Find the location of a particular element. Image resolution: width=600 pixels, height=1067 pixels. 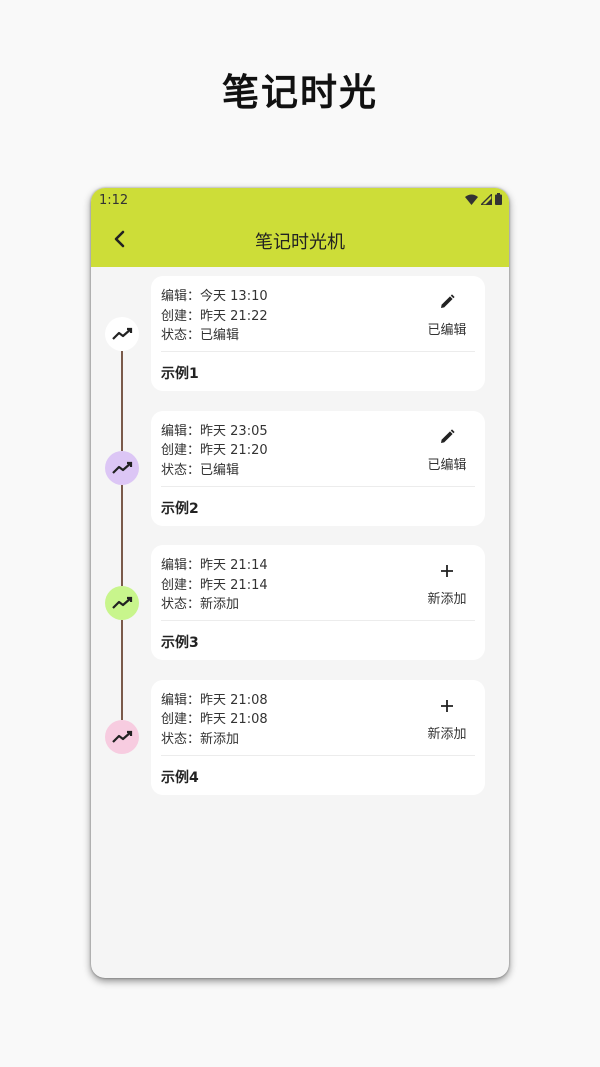

note-meta: 编辑：昨天 23:05 创建：昨天 21:20 状态：已编辑 is located at coordinates (214, 451).